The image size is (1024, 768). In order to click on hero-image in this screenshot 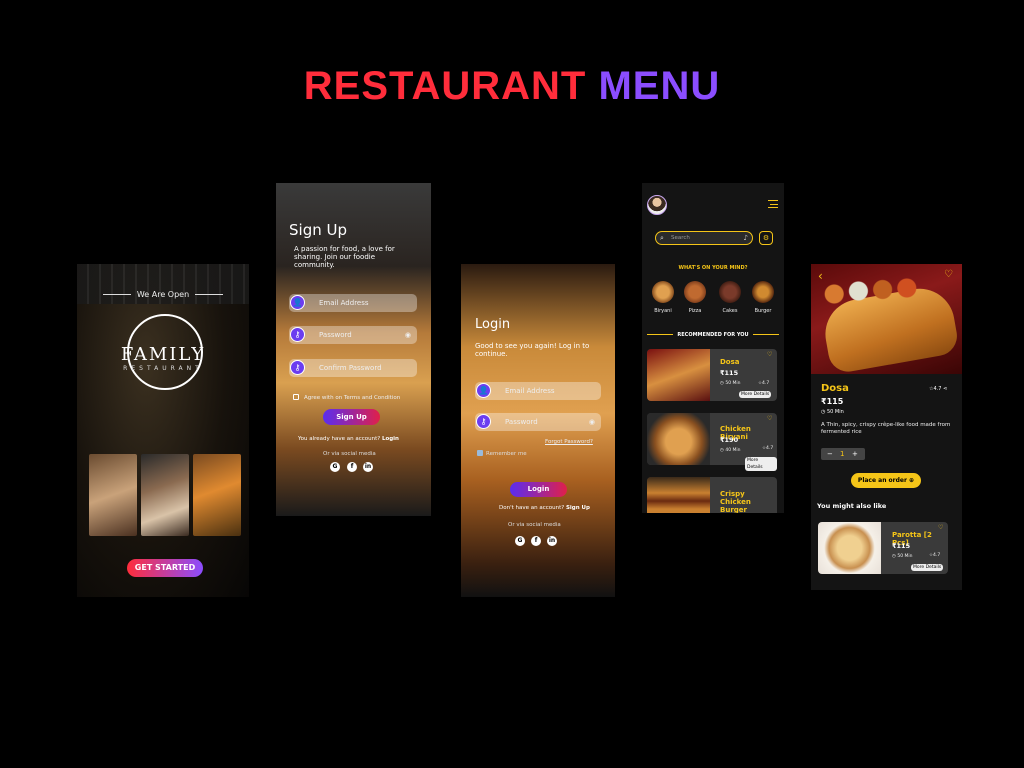, I will do `click(886, 319)`.